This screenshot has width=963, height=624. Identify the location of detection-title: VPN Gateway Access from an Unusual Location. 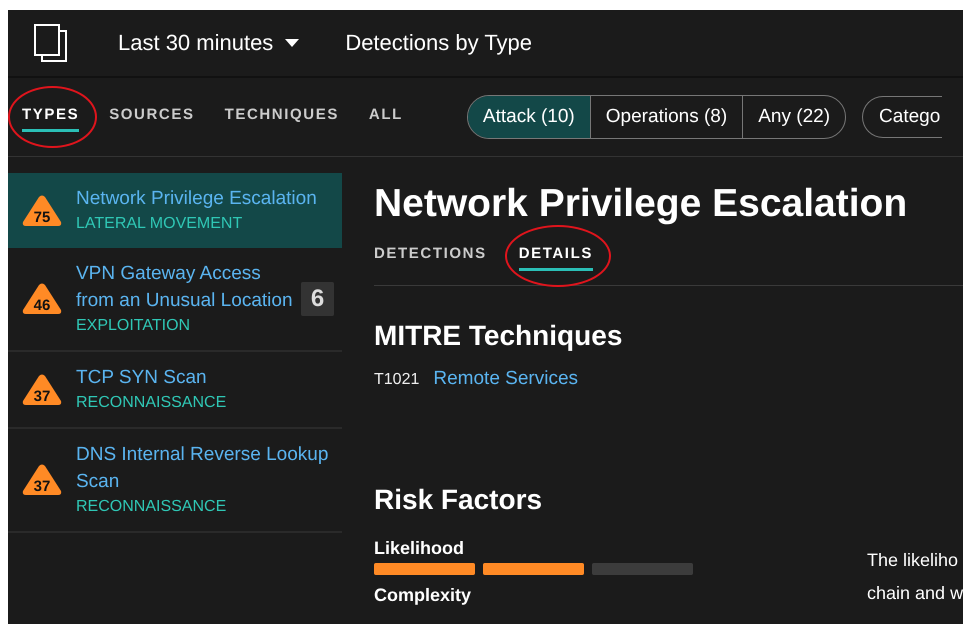
(185, 287).